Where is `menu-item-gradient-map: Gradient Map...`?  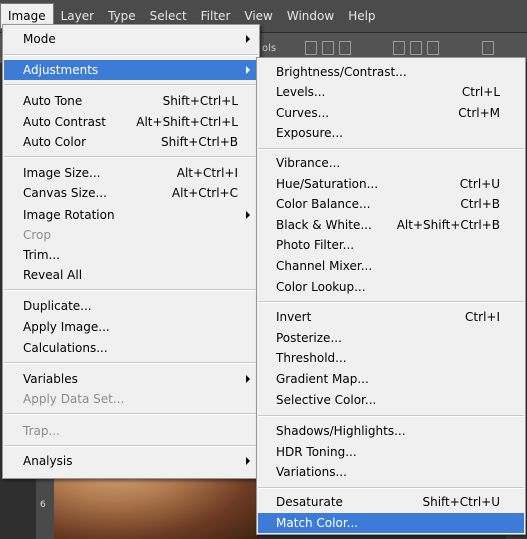 menu-item-gradient-map: Gradient Map... is located at coordinates (391, 379).